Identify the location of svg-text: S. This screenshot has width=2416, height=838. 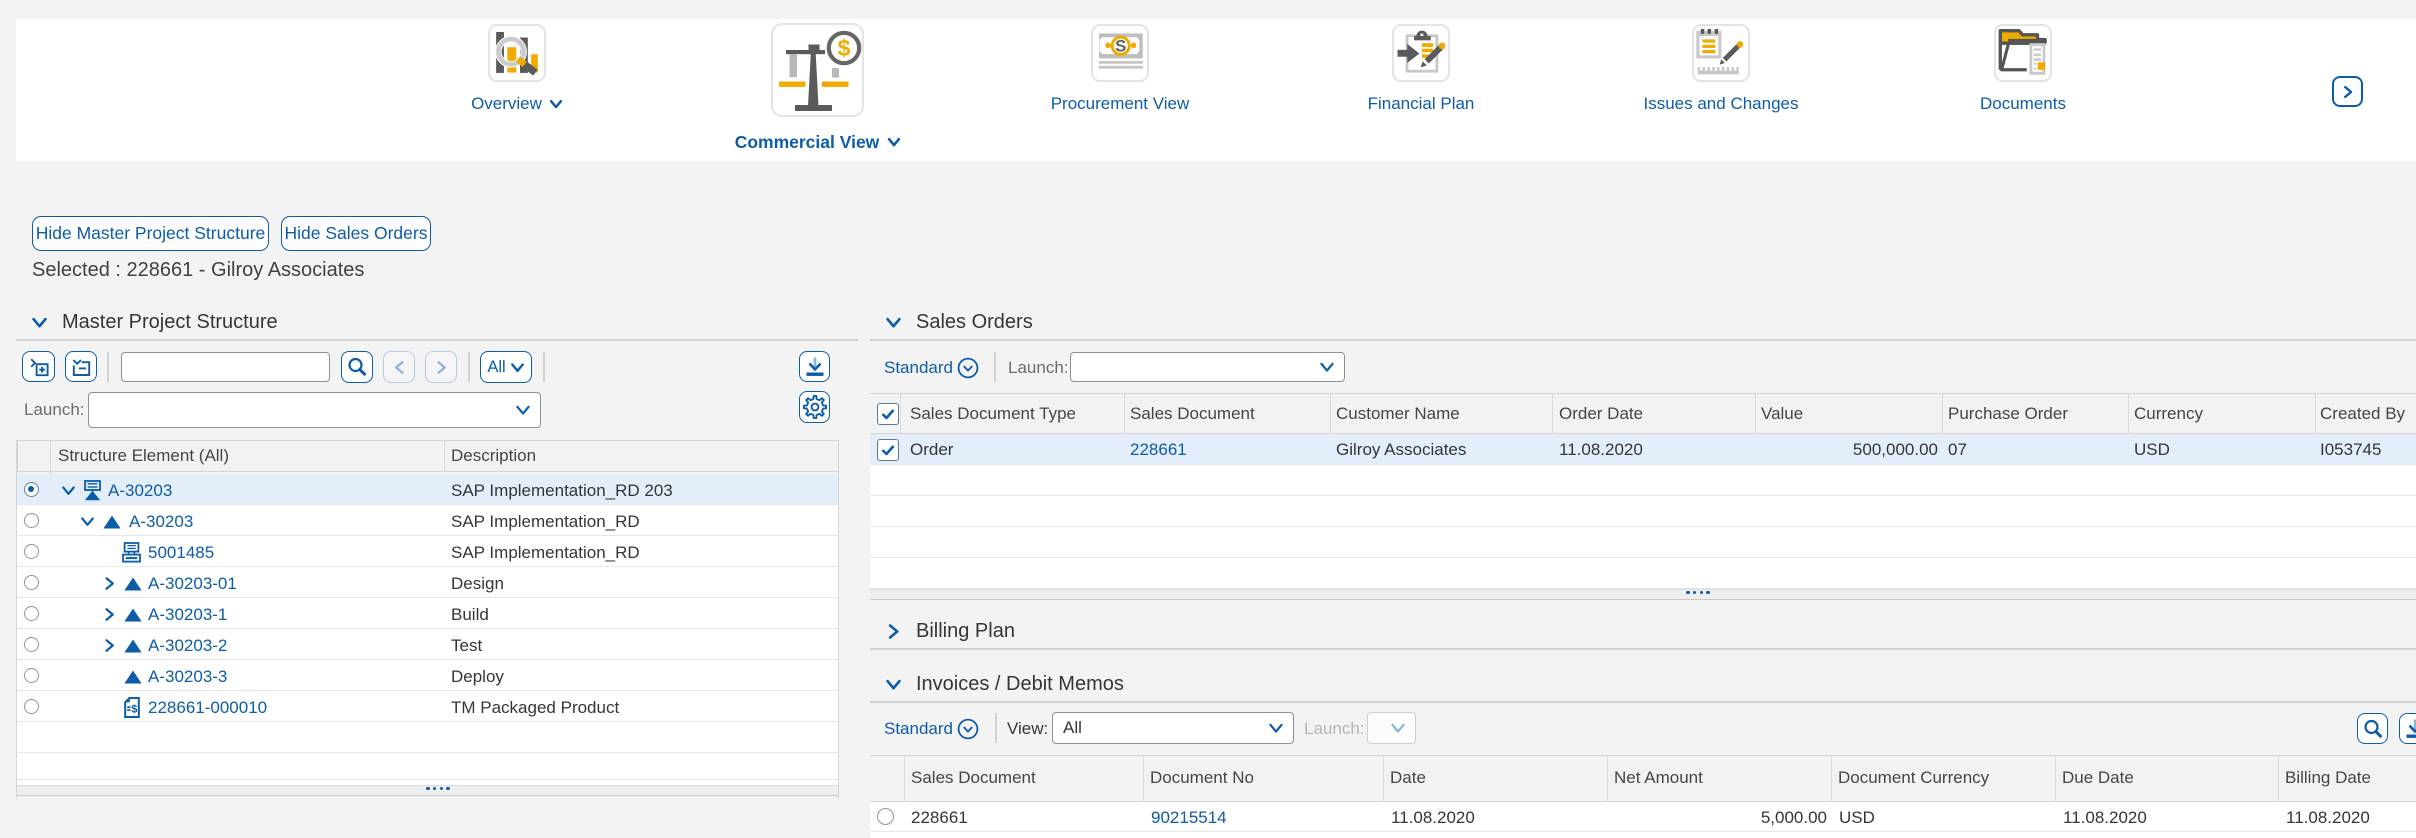
(1120, 46).